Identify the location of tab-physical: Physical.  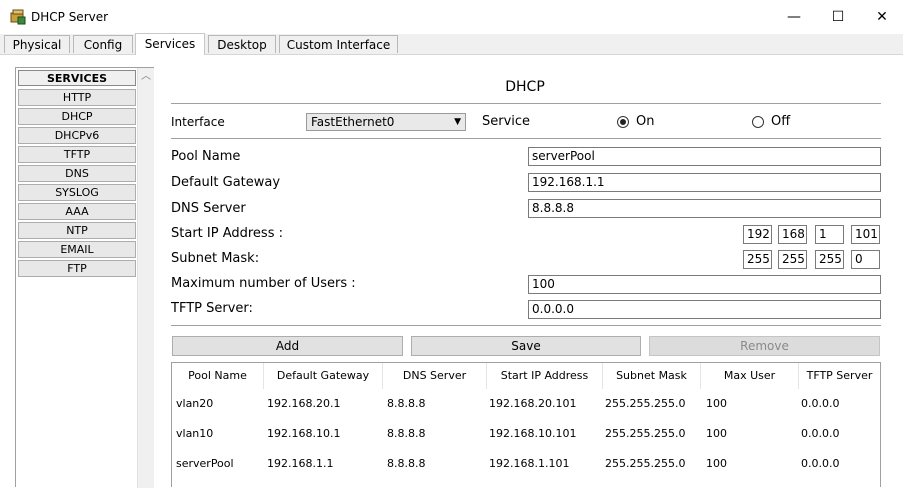
(37, 44).